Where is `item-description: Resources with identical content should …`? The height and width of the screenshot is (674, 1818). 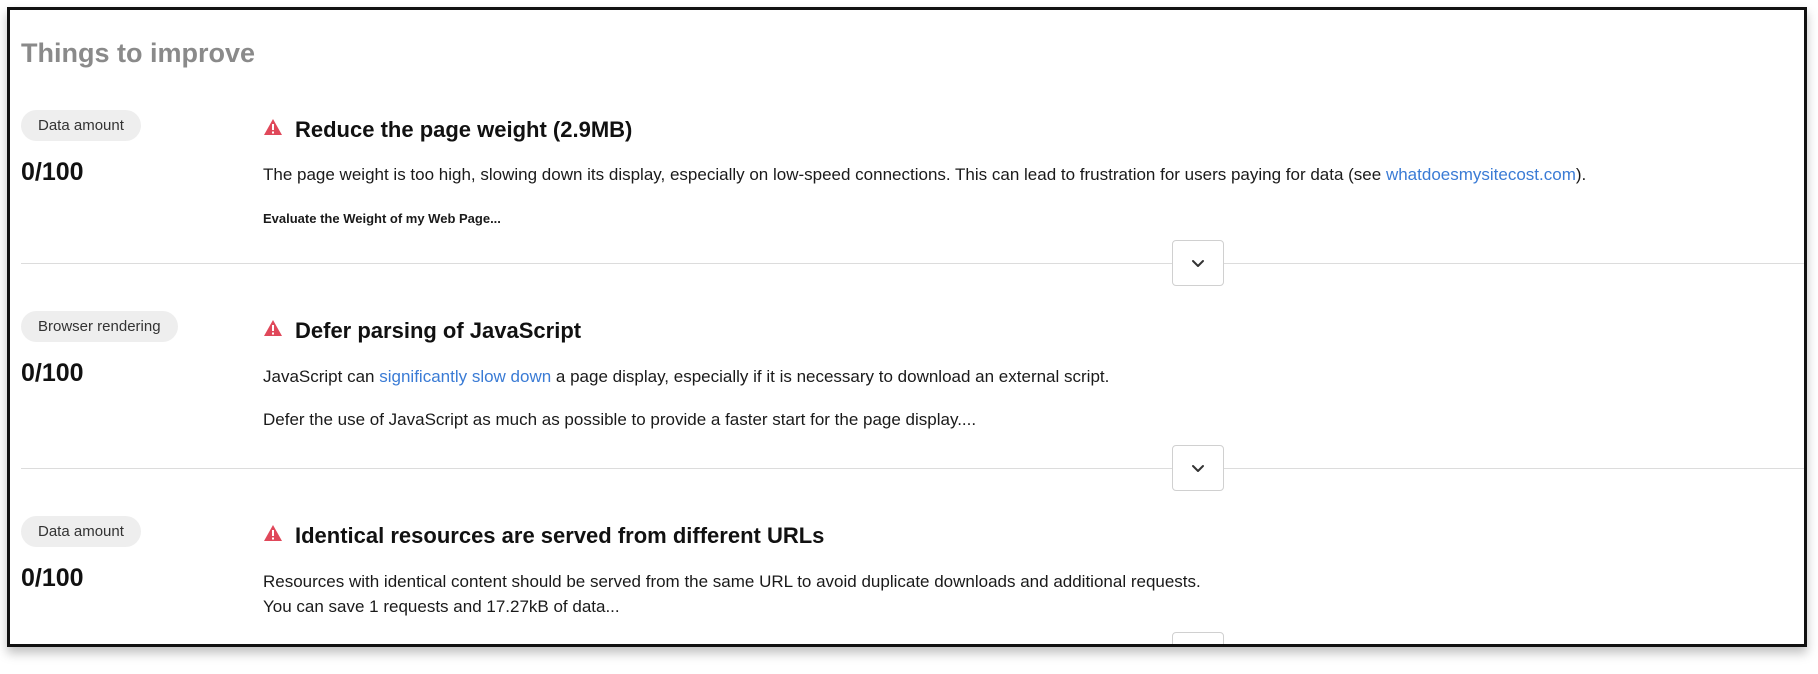
item-description: Resources with identical content should … is located at coordinates (732, 581).